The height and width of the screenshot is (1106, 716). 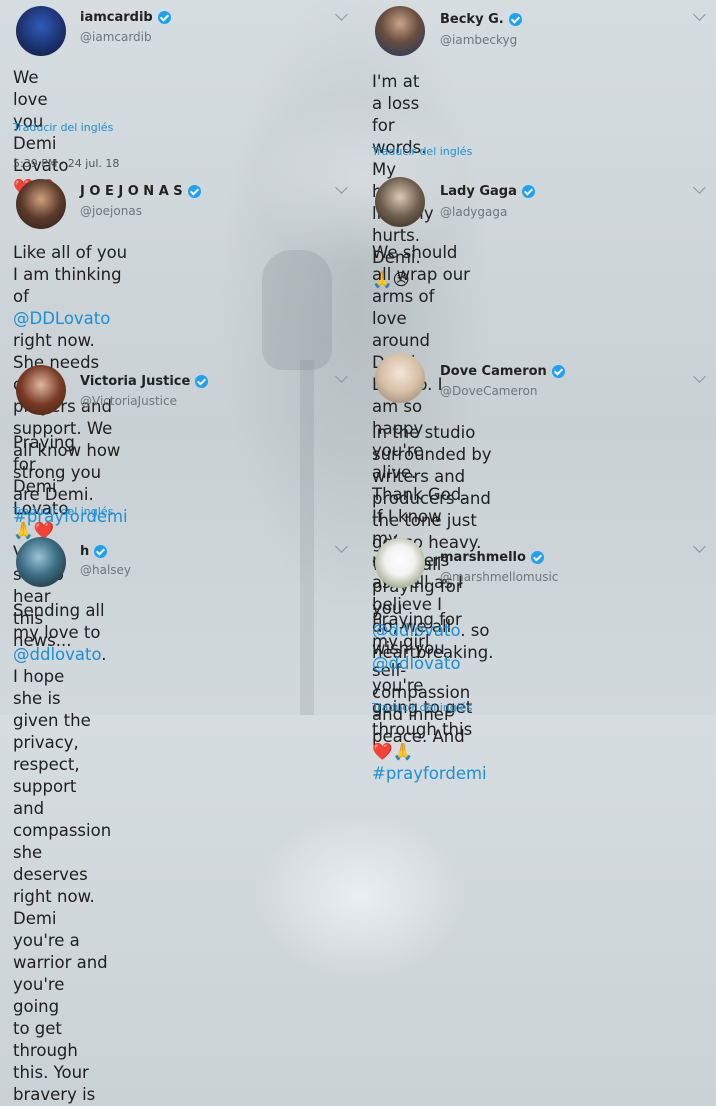 I want to click on display-name: iamcardib, so click(x=125, y=17).